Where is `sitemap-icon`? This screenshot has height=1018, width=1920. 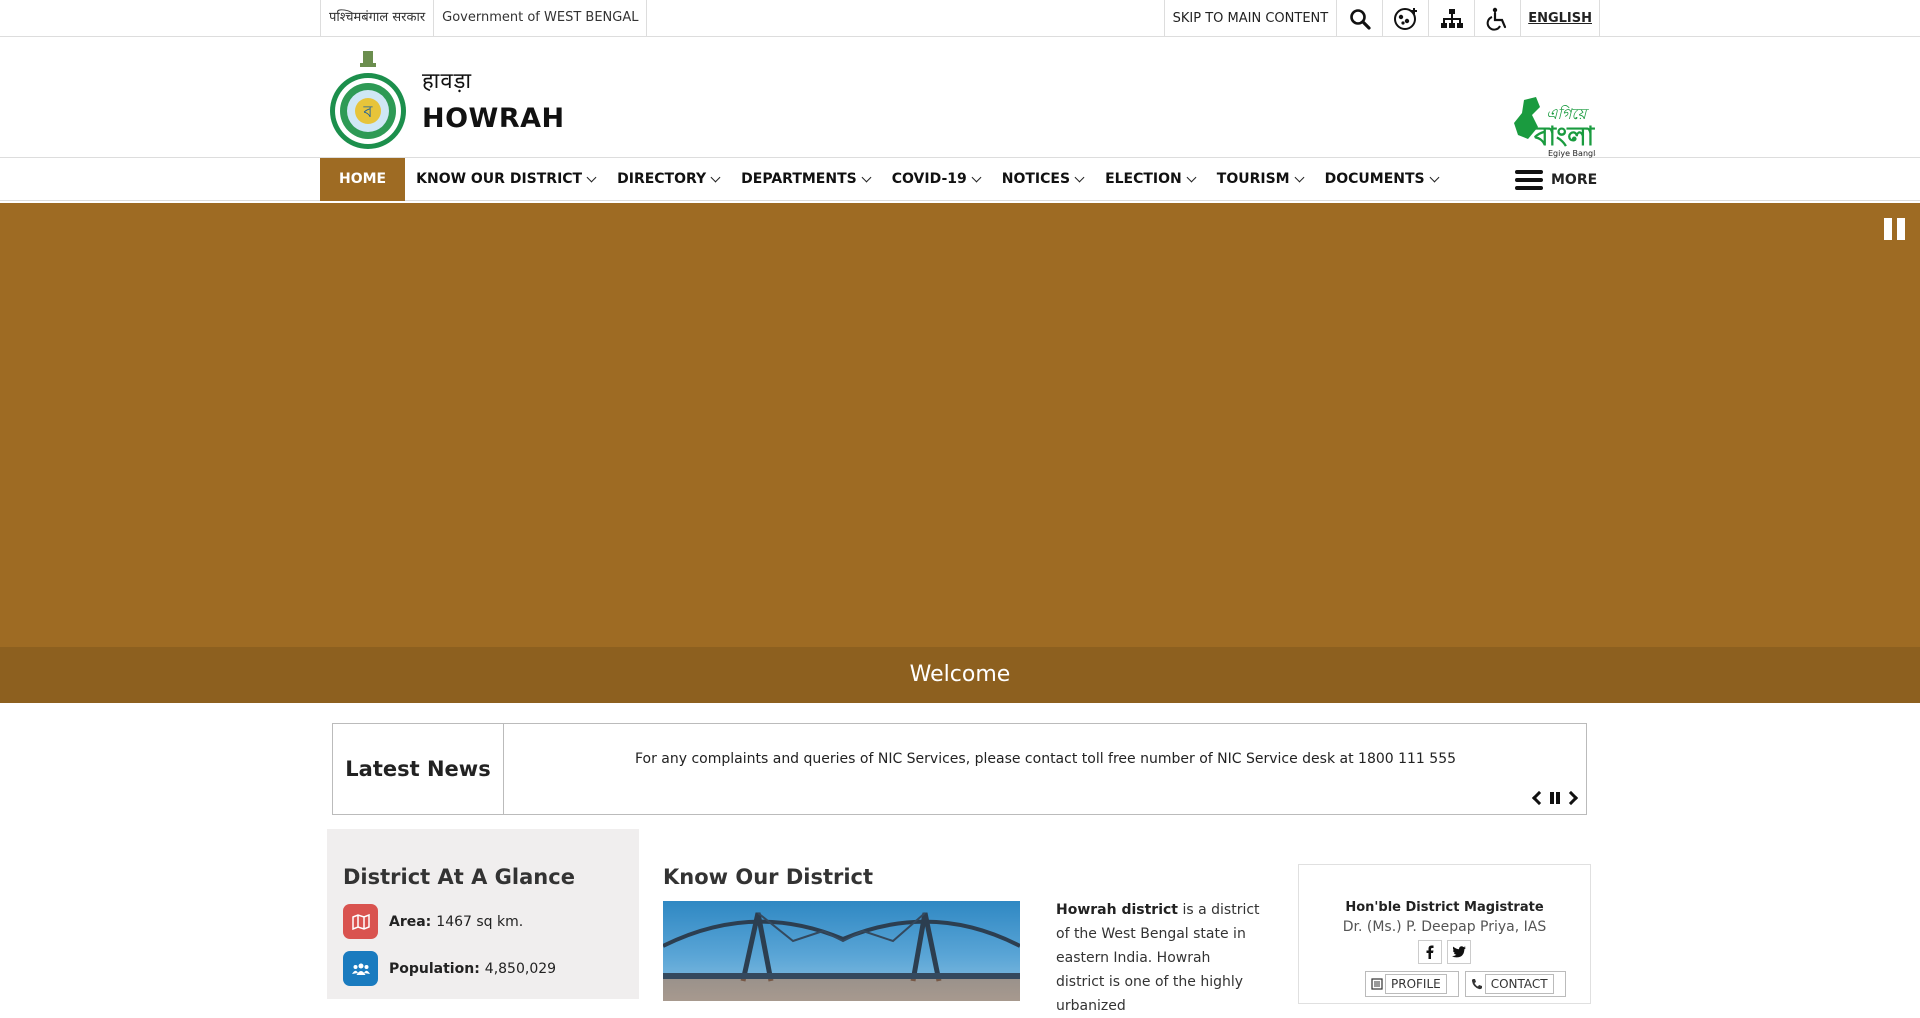
sitemap-icon is located at coordinates (1451, 18).